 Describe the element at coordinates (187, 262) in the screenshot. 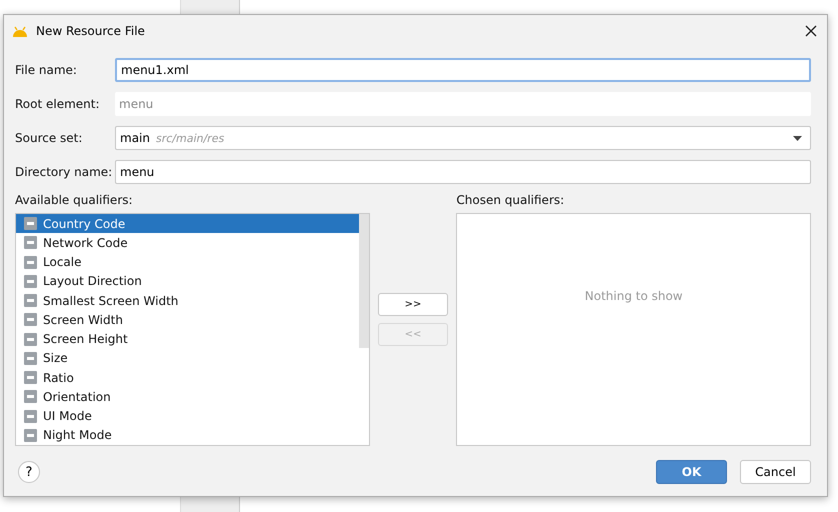

I see `list-item: Locale` at that location.